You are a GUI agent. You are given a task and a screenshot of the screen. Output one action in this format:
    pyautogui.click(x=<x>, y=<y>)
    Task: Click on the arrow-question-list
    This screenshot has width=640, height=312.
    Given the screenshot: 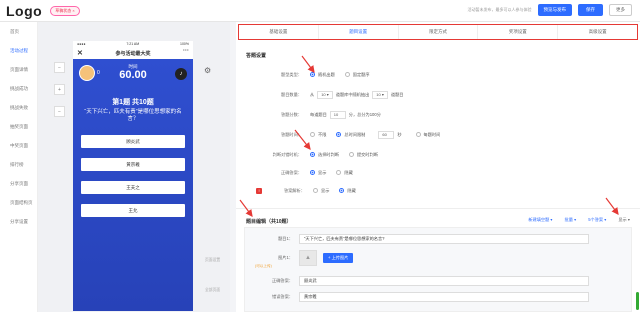 What is the action you would take?
    pyautogui.click(x=246, y=208)
    